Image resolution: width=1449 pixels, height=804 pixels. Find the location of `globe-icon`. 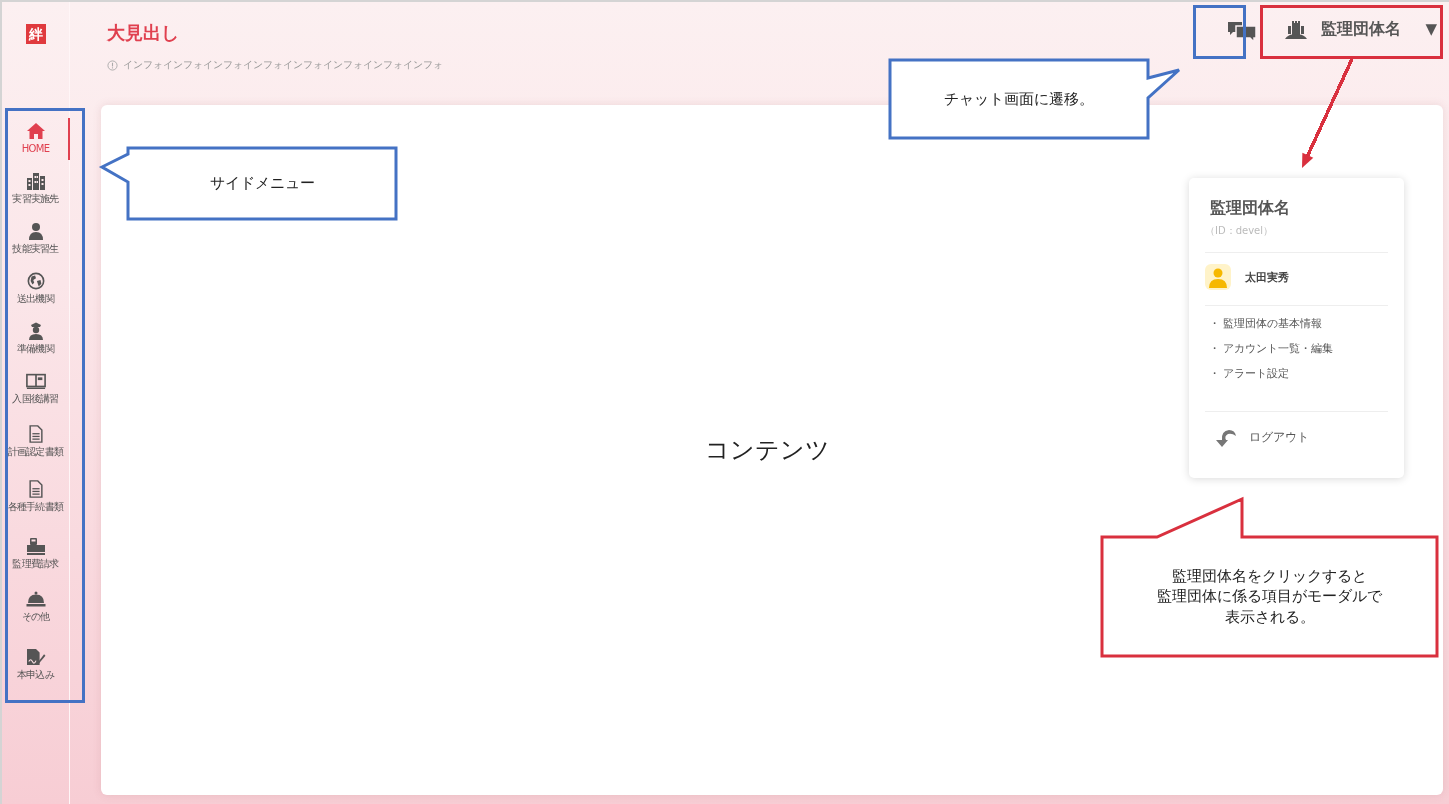

globe-icon is located at coordinates (35, 281).